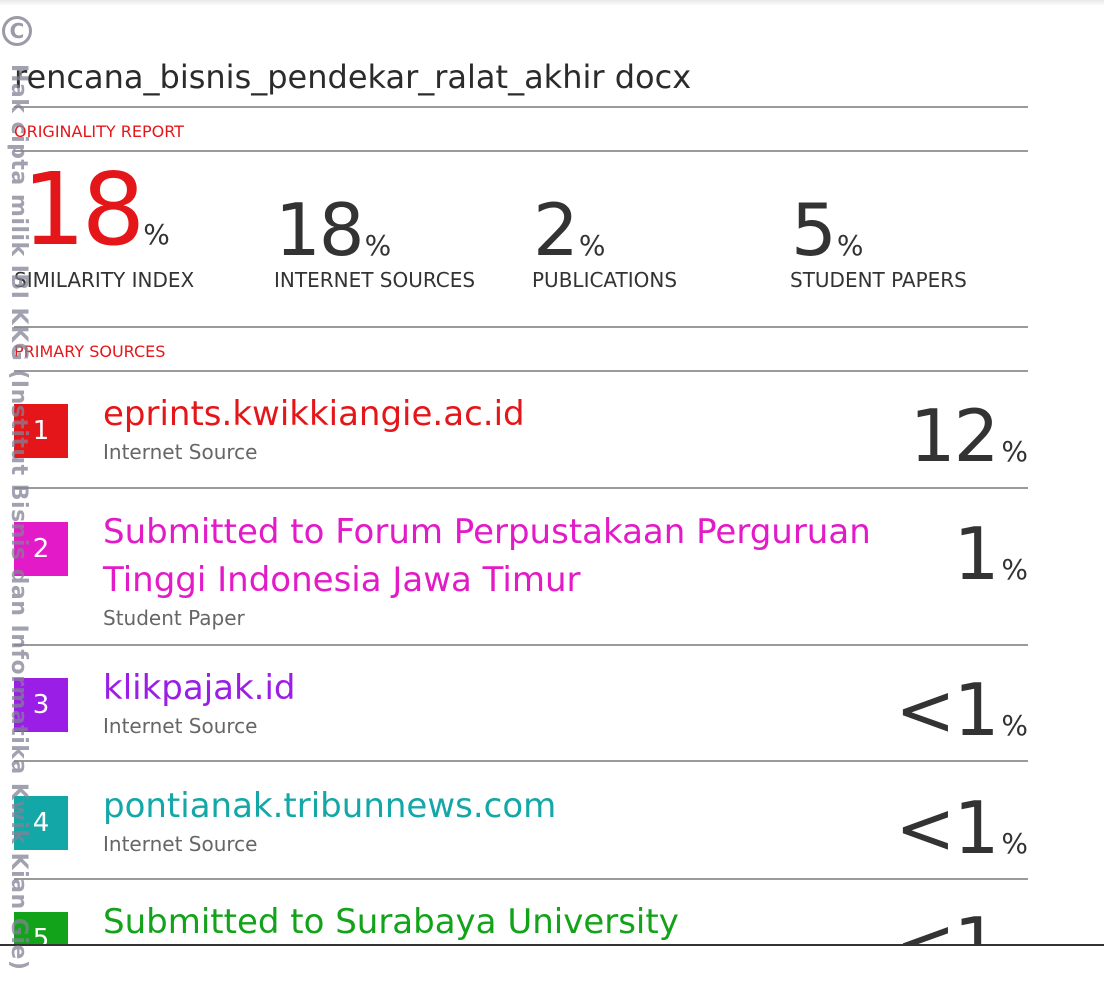 This screenshot has width=1104, height=996. What do you see at coordinates (90, 351) in the screenshot?
I see `primary-sources-label: PRIMARY SOURCES` at bounding box center [90, 351].